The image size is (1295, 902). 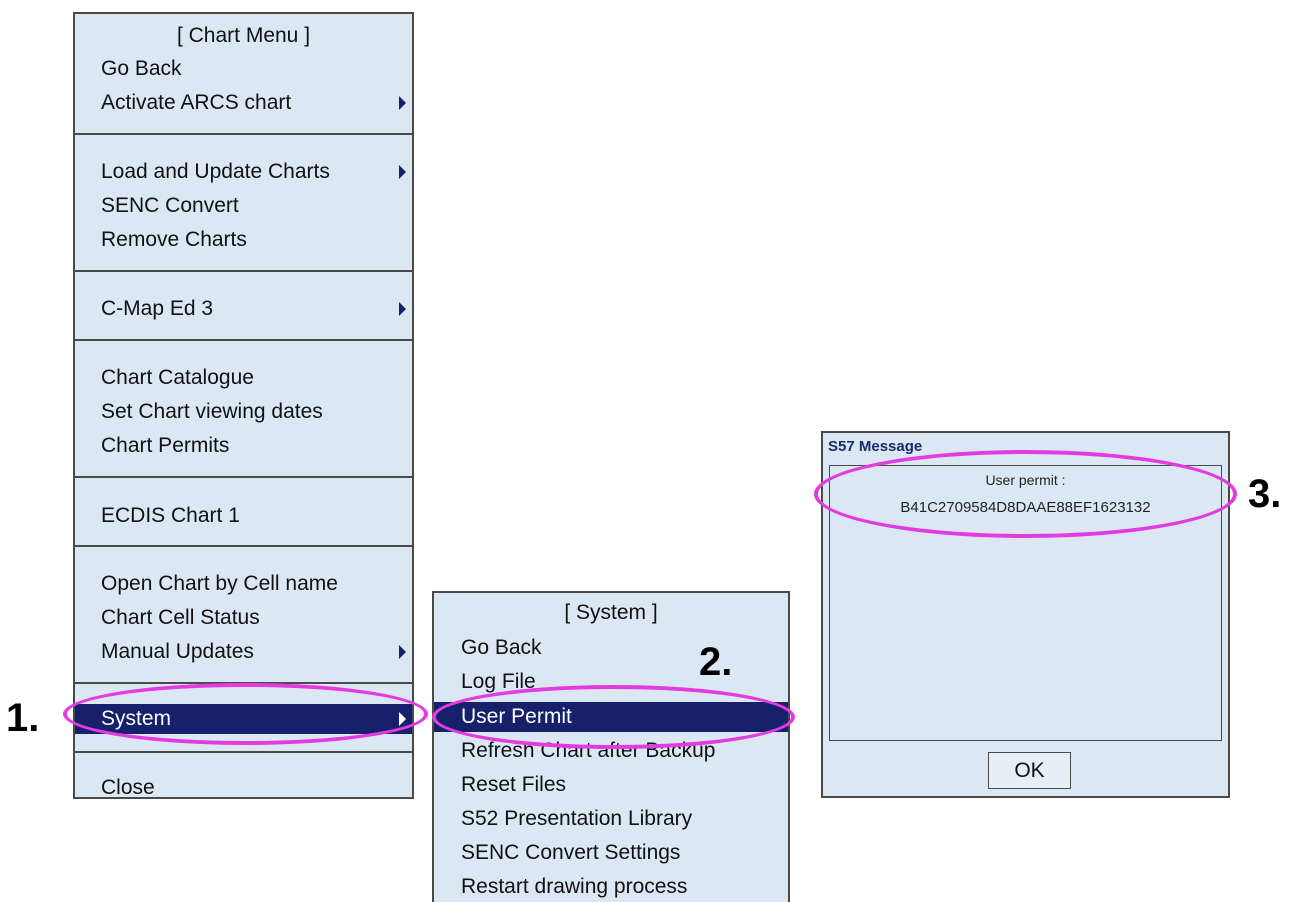 I want to click on menu-item-label: SENC Convert, so click(x=170, y=205).